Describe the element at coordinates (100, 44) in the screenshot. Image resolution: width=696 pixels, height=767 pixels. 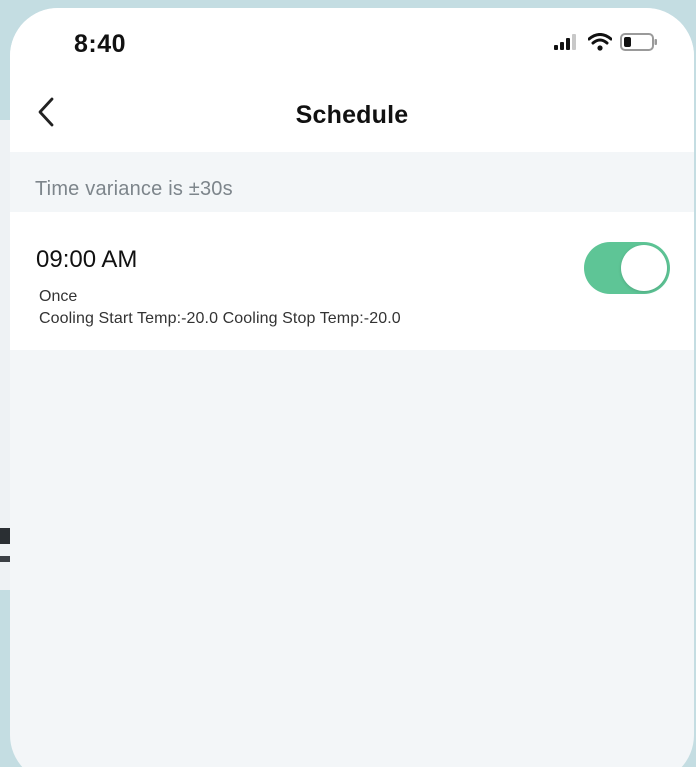
I see `status-time: 8:40` at that location.